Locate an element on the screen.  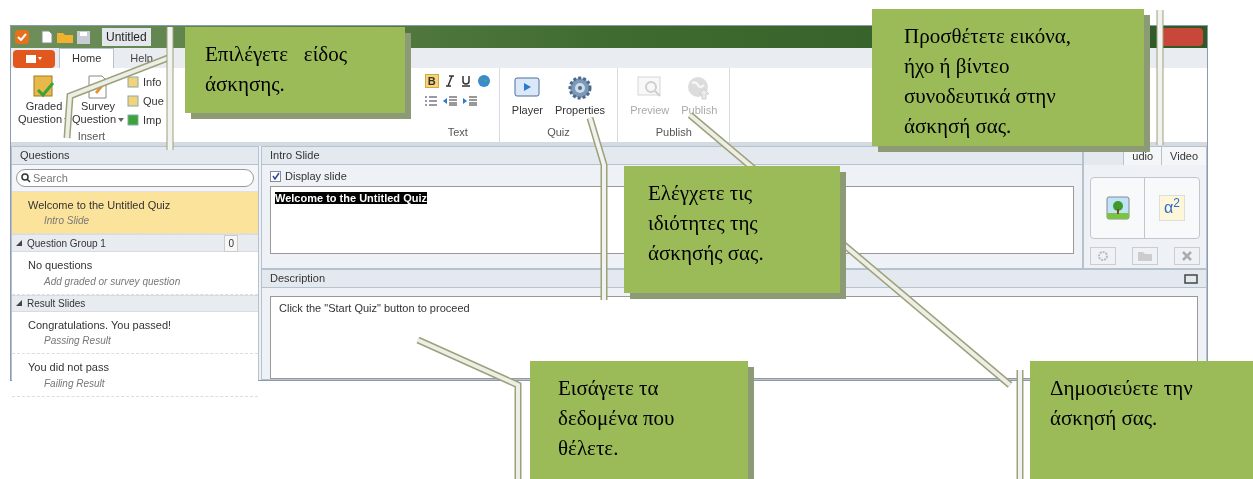
item-subtitle: Add graded or survey question is located at coordinates (112, 281).